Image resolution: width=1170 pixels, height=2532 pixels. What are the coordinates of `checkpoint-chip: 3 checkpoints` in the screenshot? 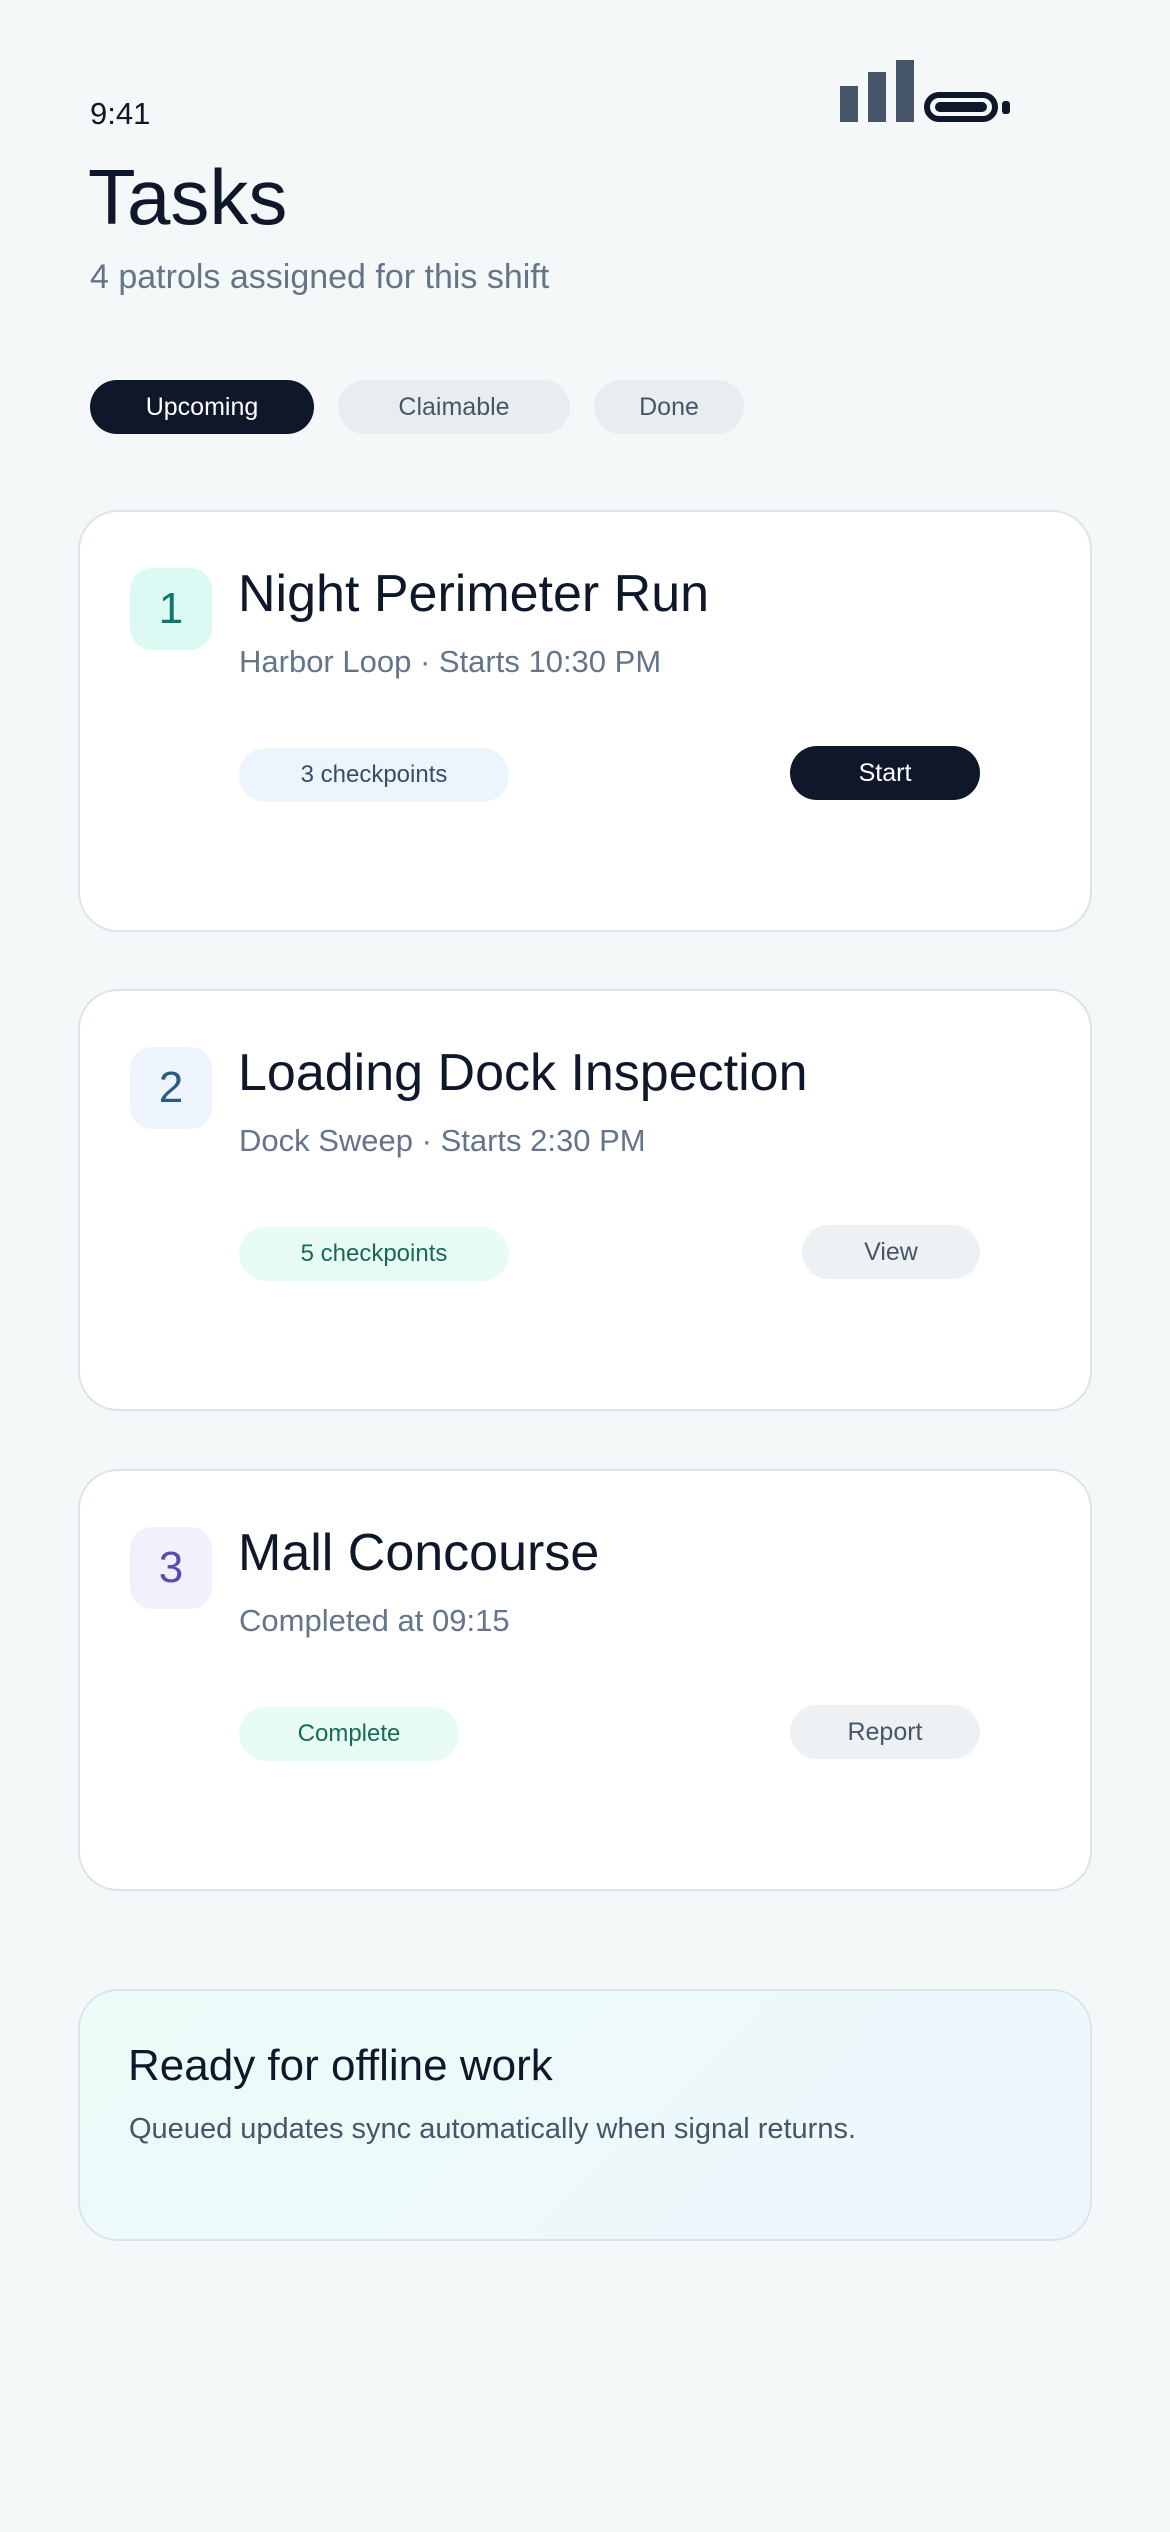 It's located at (374, 775).